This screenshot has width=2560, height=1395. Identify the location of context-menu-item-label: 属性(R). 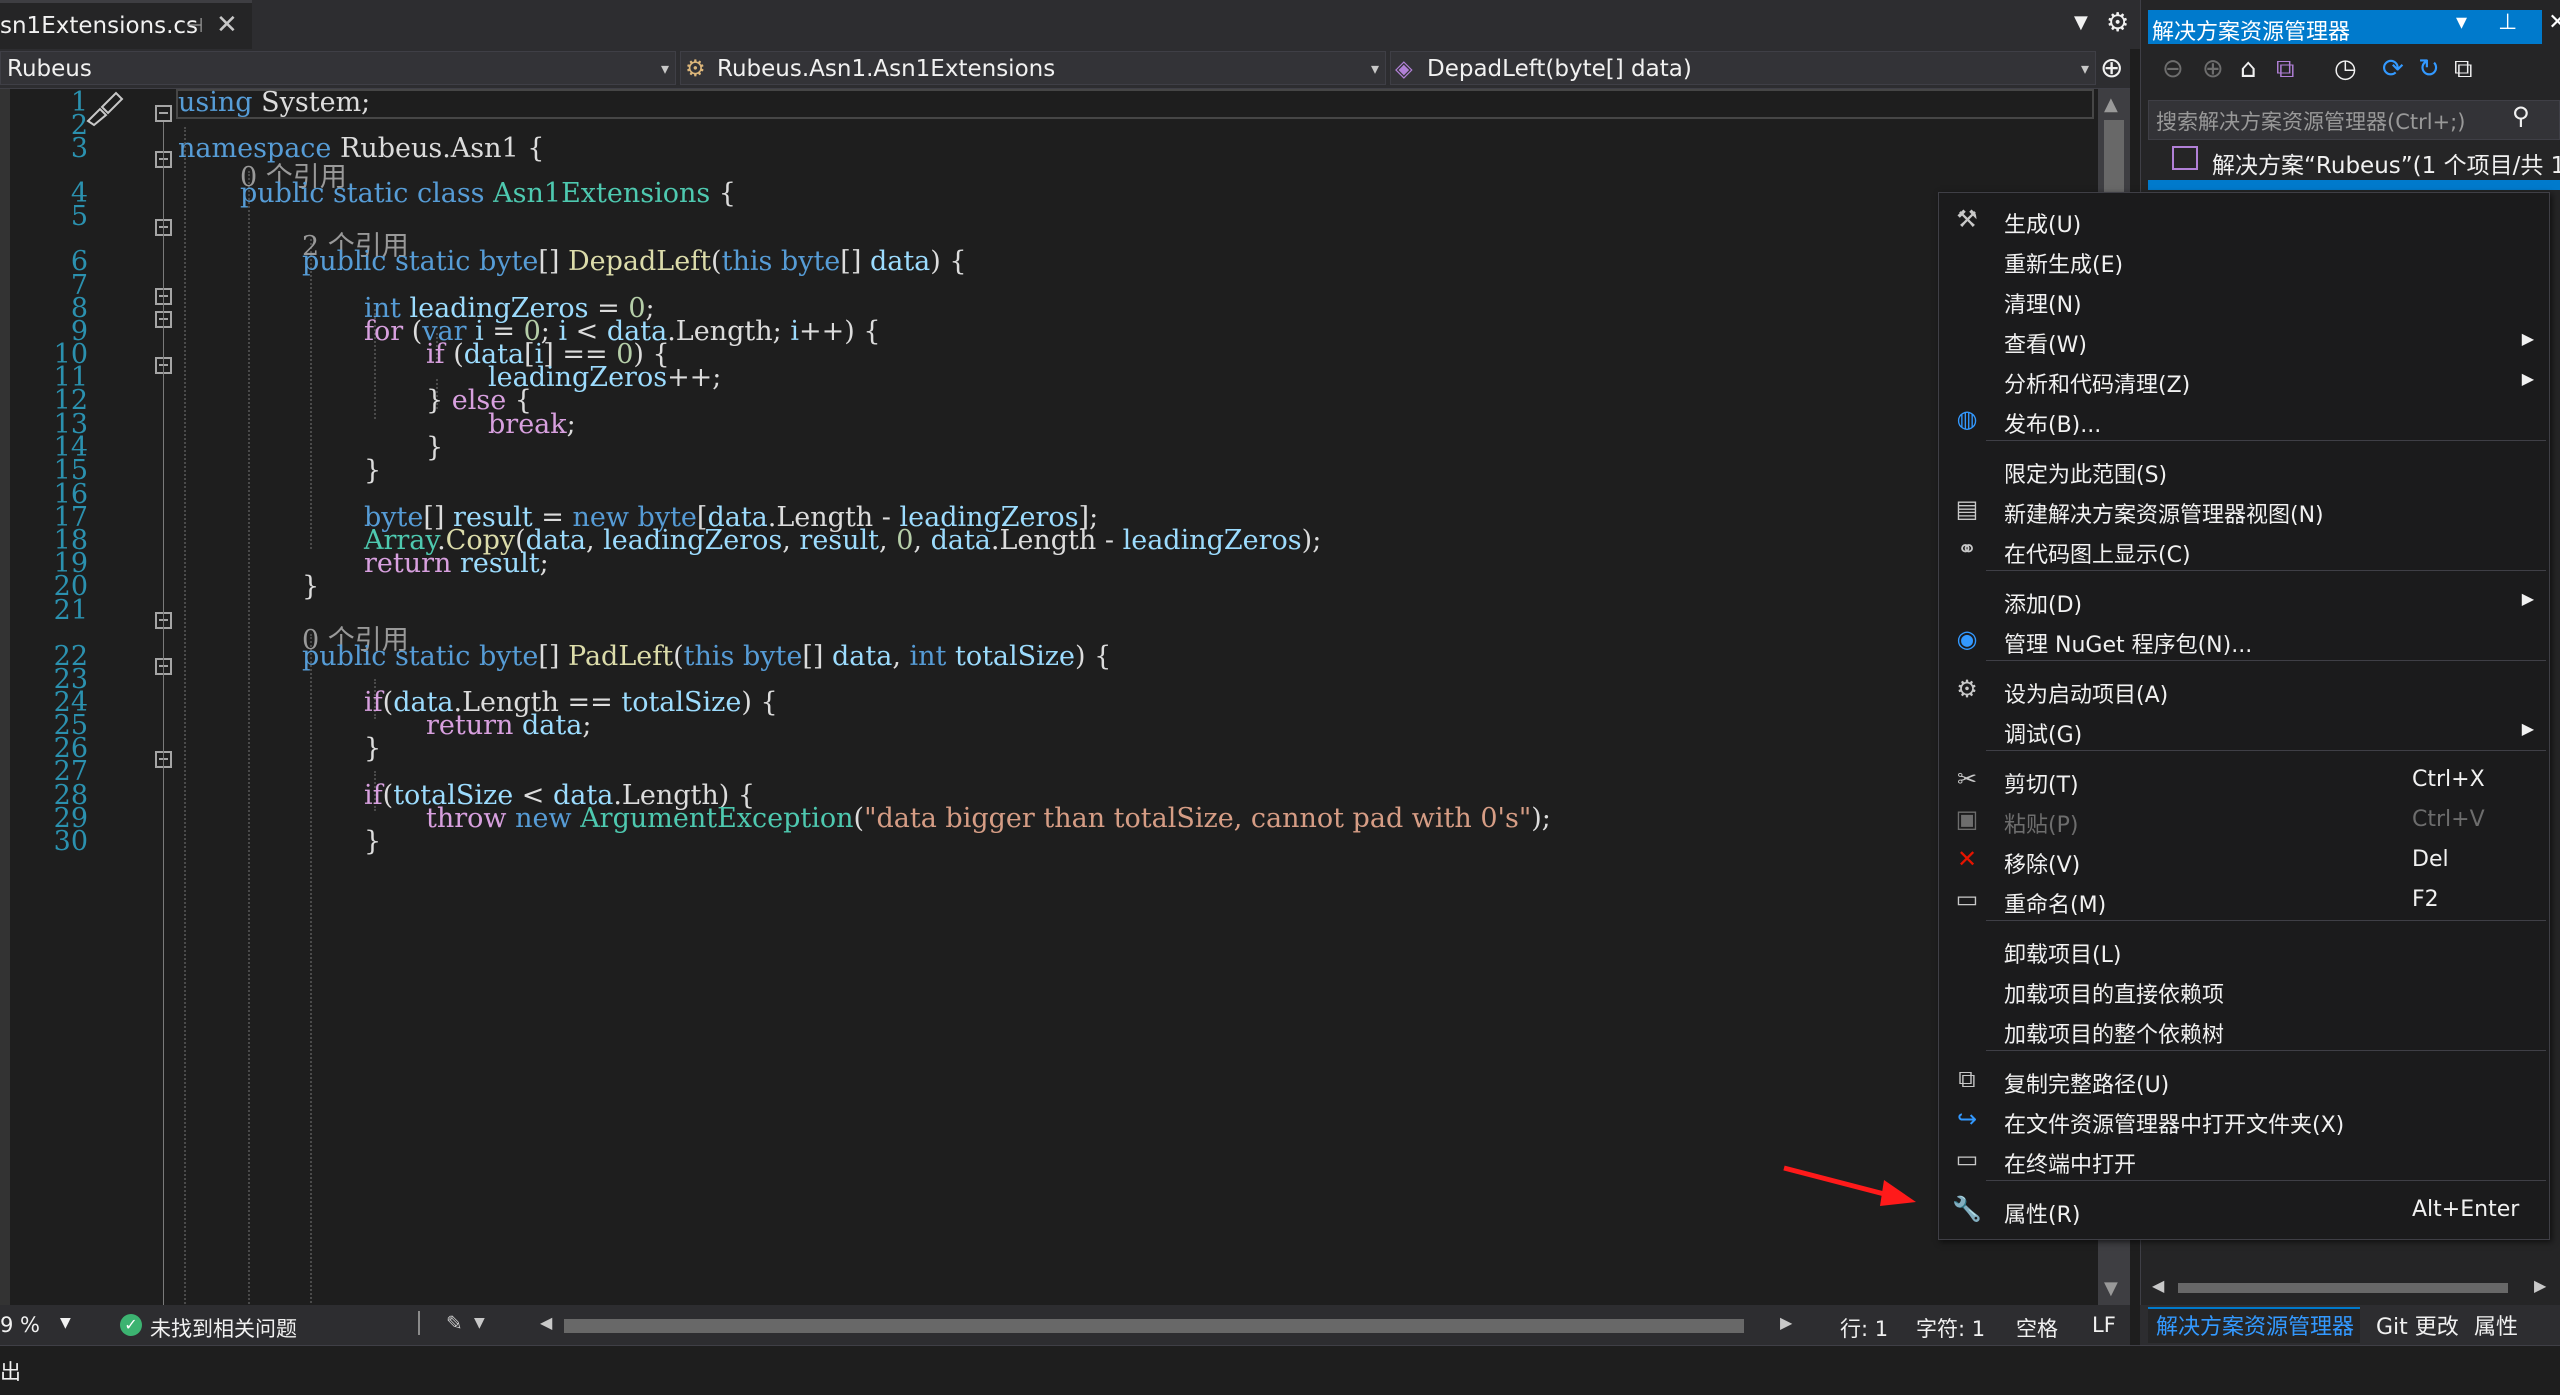
(2042, 1215).